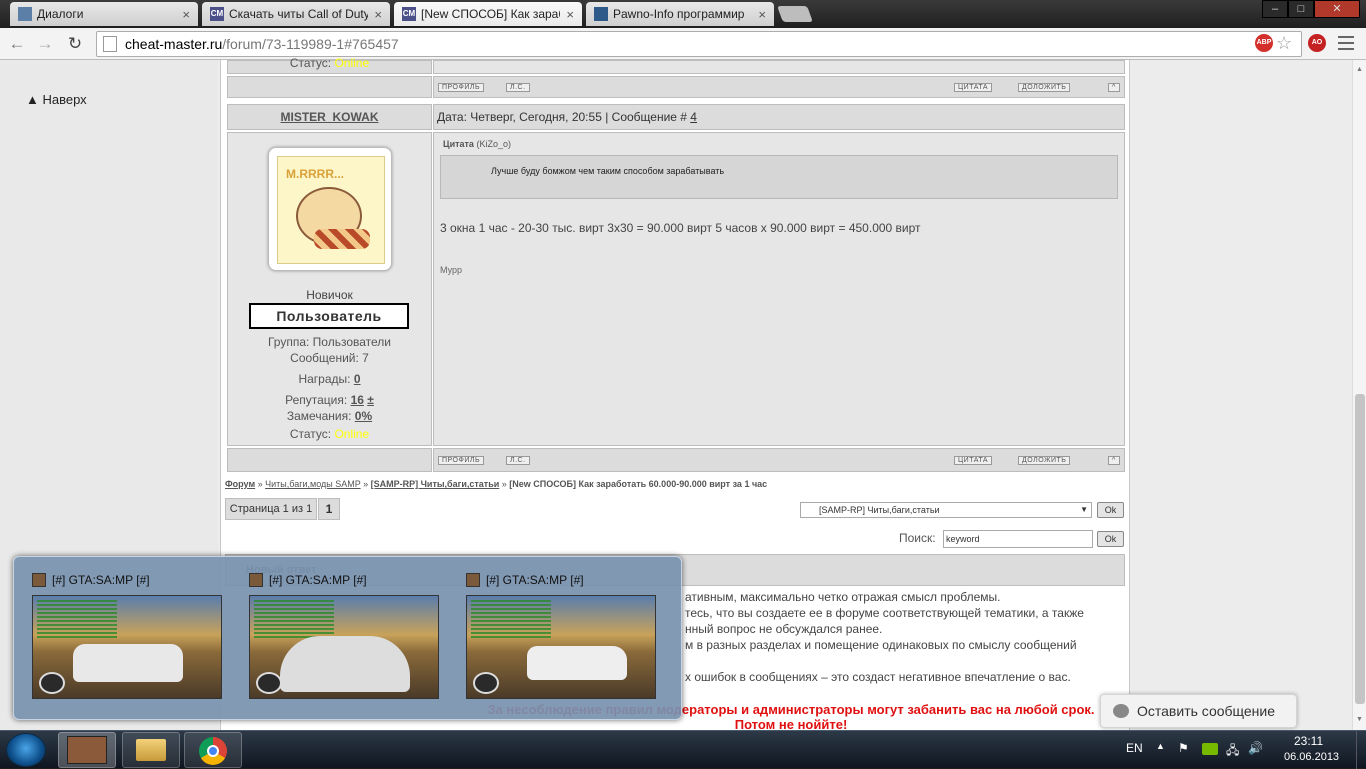 Image resolution: width=1366 pixels, height=769 pixels. What do you see at coordinates (779, 67) in the screenshot?
I see `prev-post-body` at bounding box center [779, 67].